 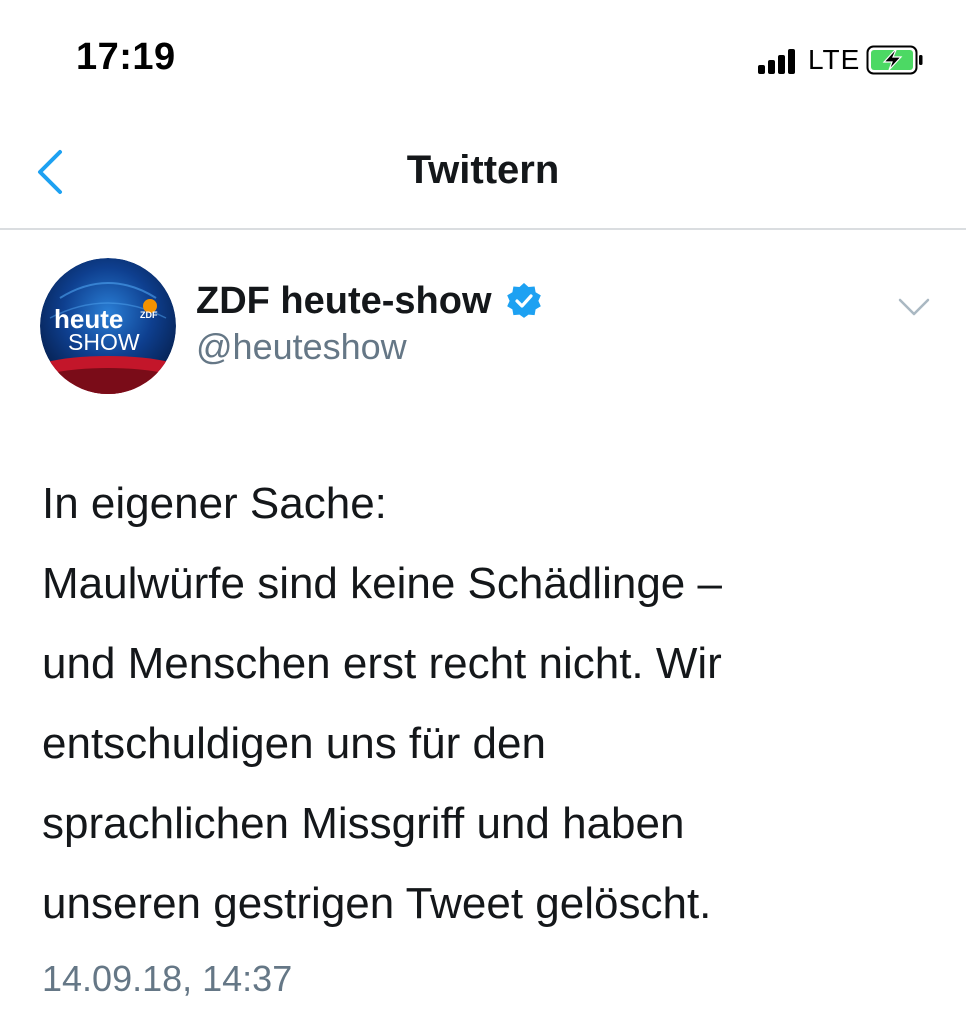 I want to click on page-title: Twittern, so click(x=483, y=170).